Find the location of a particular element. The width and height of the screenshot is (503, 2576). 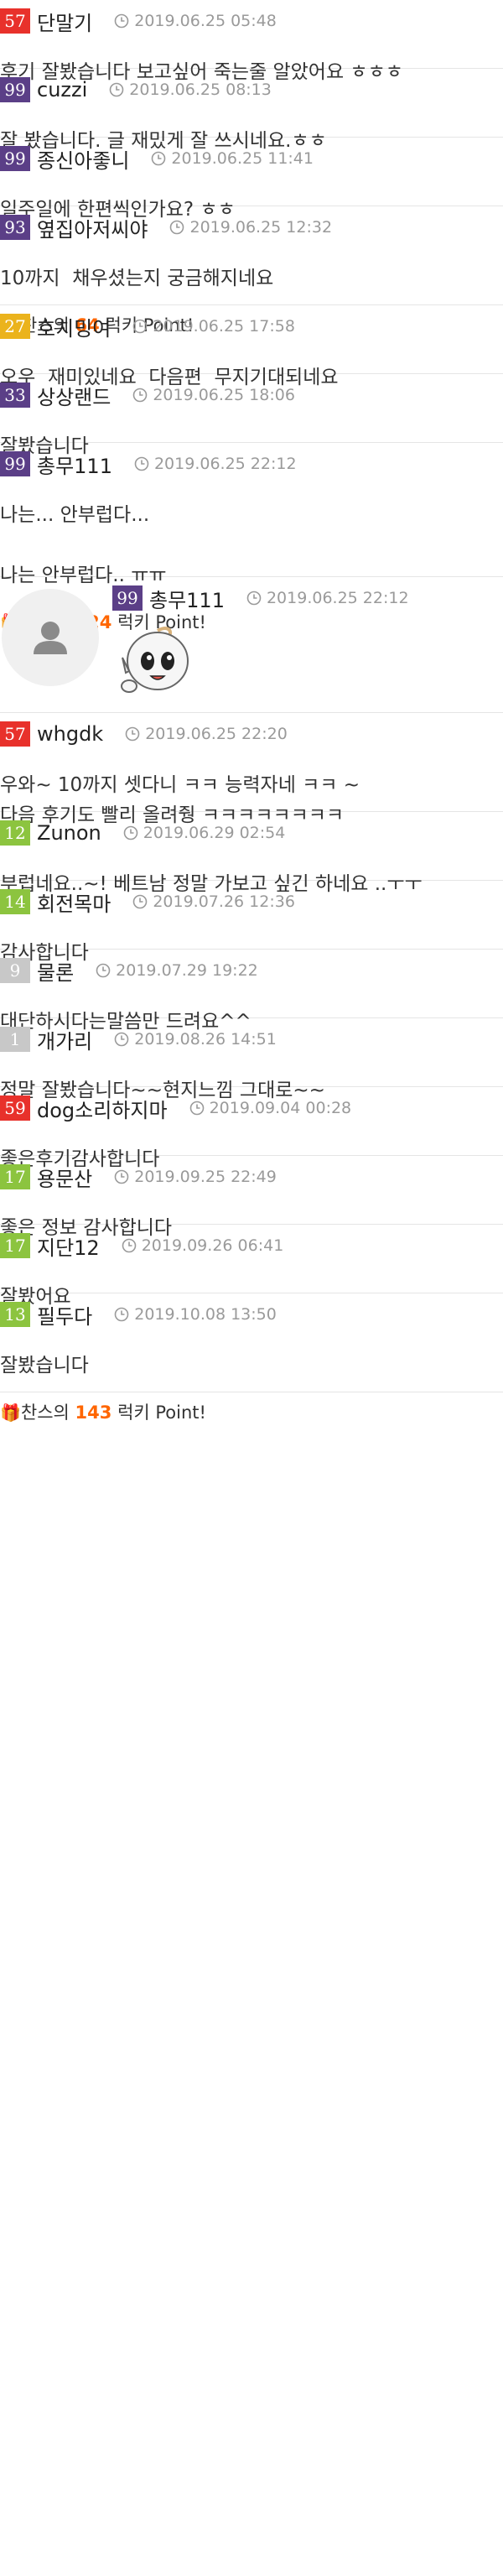

comment-header: 27 호치밍여 2019.06.25 17:58 is located at coordinates (251, 326).